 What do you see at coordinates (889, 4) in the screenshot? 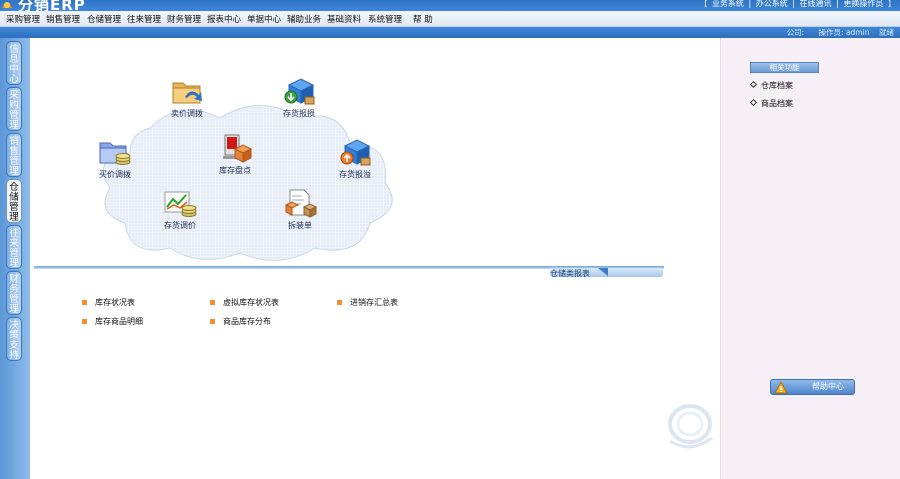
I see `top-links-close-bracket: ]` at bounding box center [889, 4].